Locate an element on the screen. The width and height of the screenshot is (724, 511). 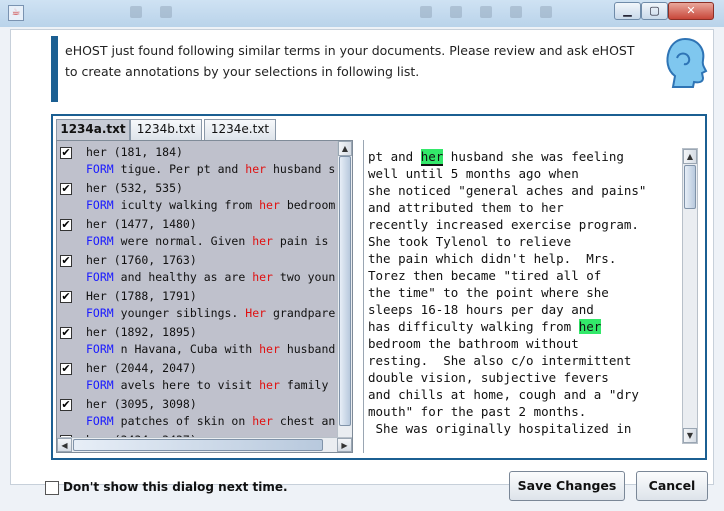
term-label: her (532, 535) is located at coordinates (134, 188).